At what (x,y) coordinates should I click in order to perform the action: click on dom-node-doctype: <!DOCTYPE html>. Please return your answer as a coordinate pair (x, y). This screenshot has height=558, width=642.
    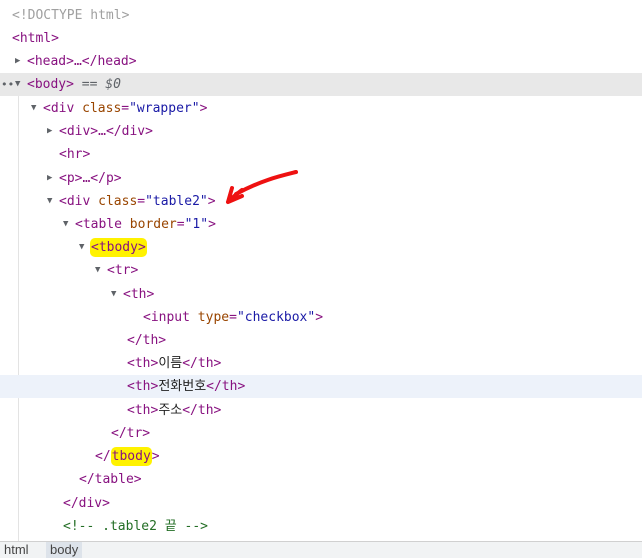
    Looking at the image, I should click on (321, 15).